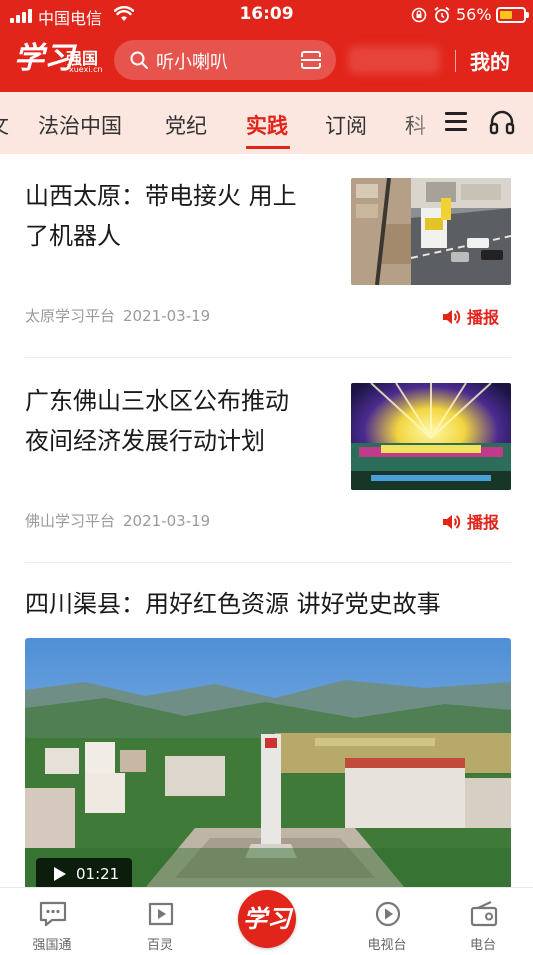 The width and height of the screenshot is (533, 955). I want to click on tab-subscribe: 订阅, so click(346, 125).